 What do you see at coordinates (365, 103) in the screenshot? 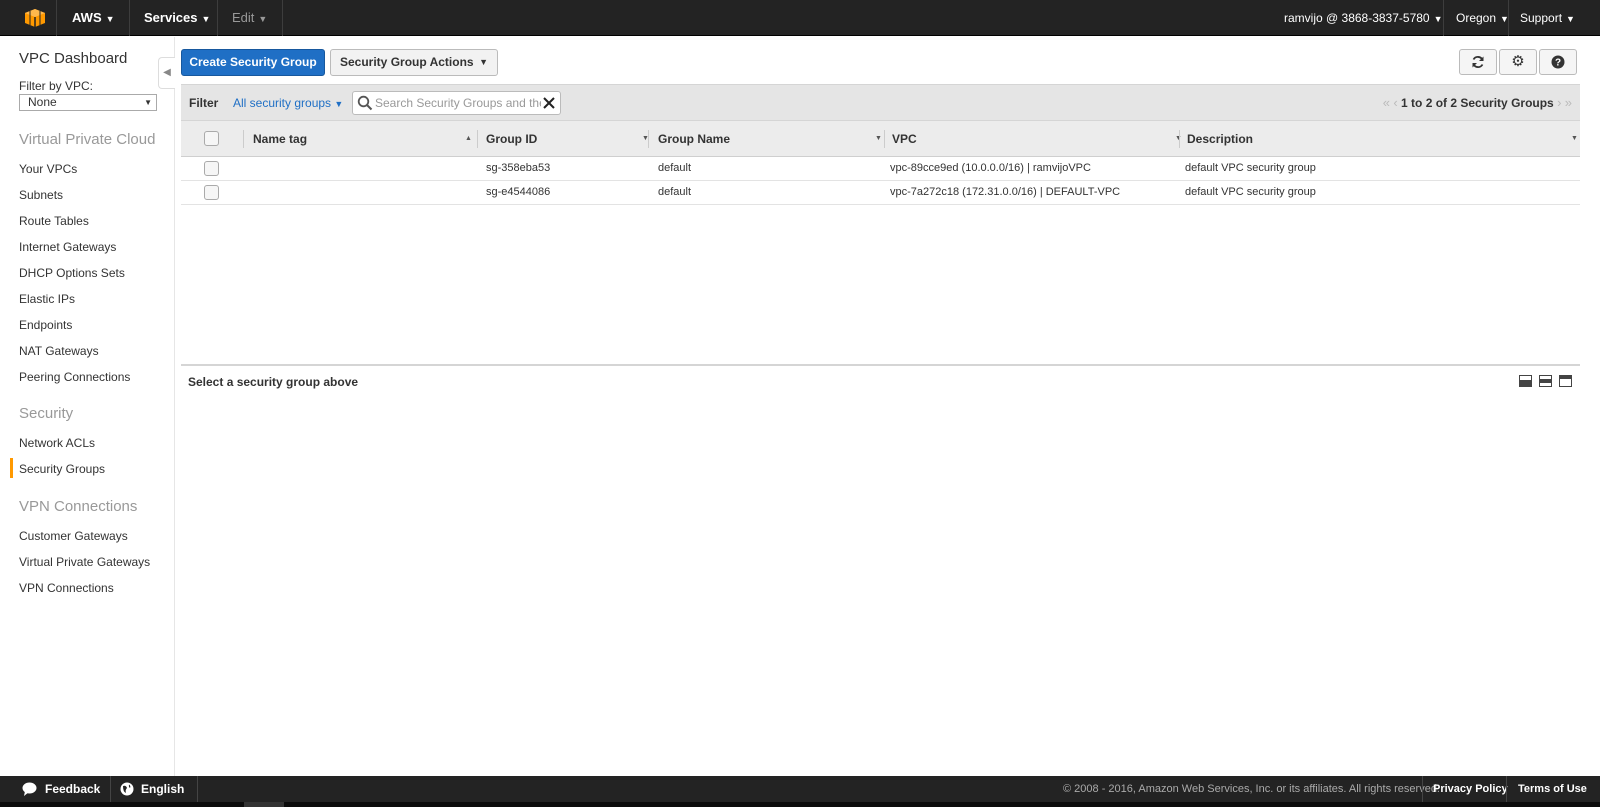
I see `search-icon` at bounding box center [365, 103].